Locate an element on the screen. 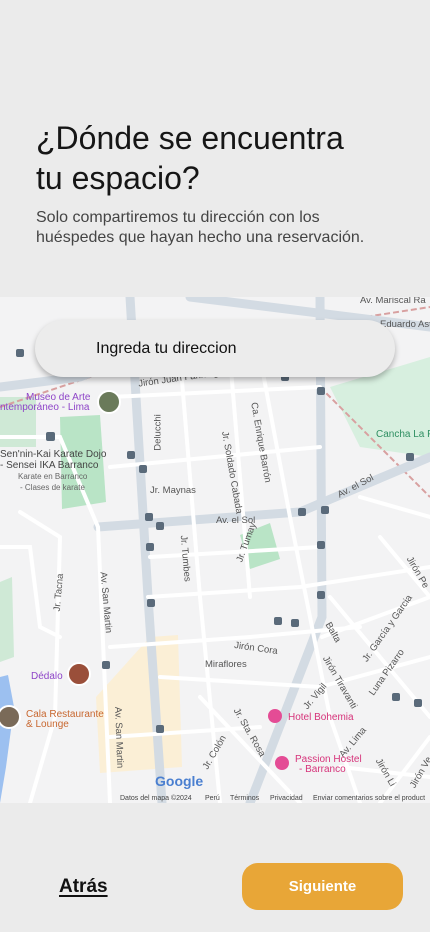  attribution-terms-link: Términos is located at coordinates (244, 798).